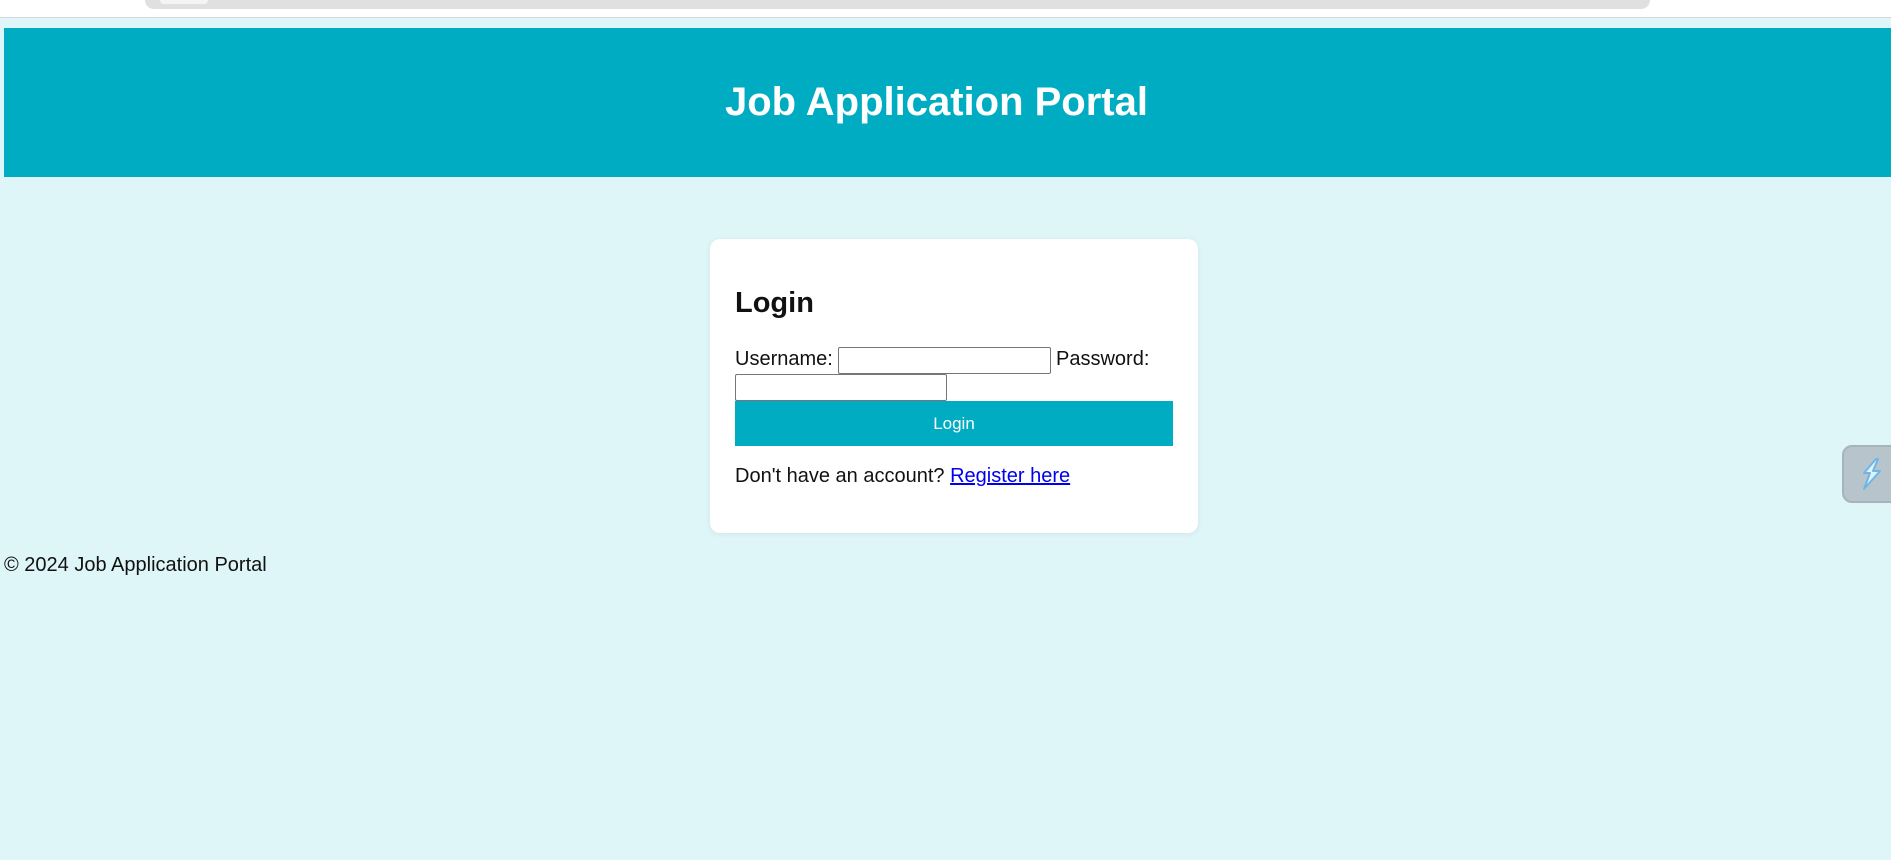  What do you see at coordinates (840, 476) in the screenshot?
I see `register-prompt-text: Don't have an account?` at bounding box center [840, 476].